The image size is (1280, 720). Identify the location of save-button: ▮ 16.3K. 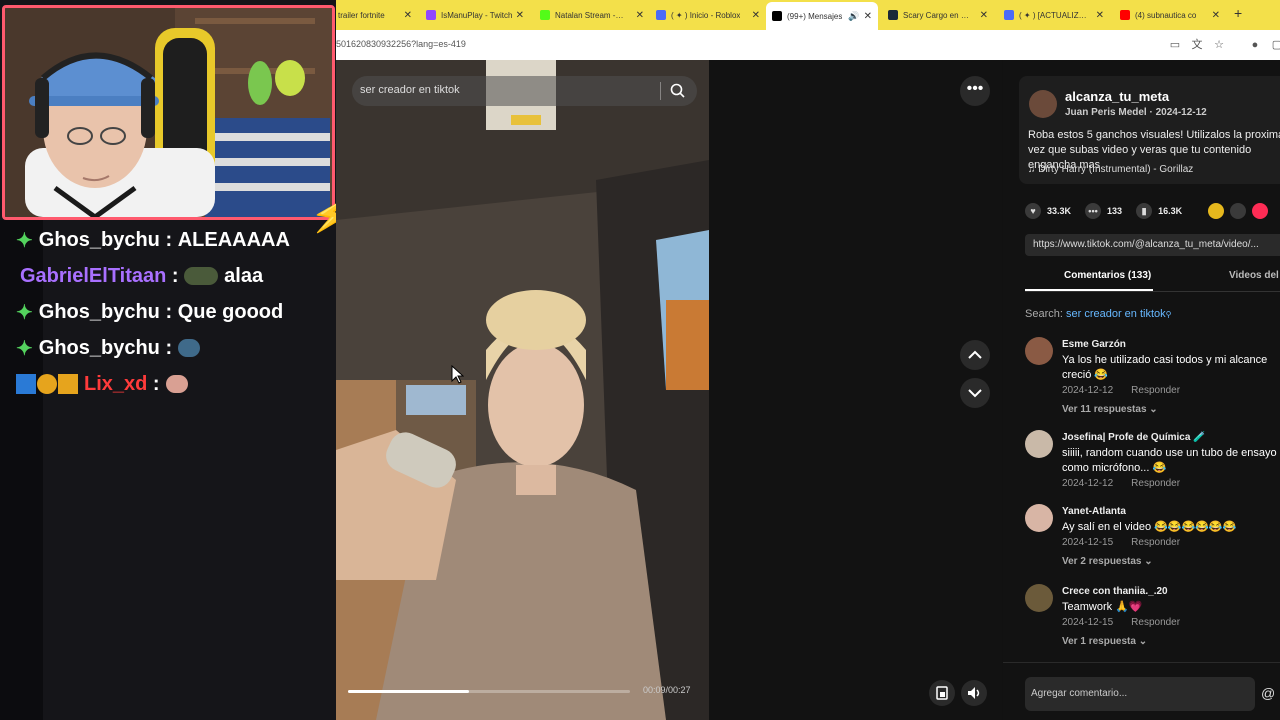
(1159, 211).